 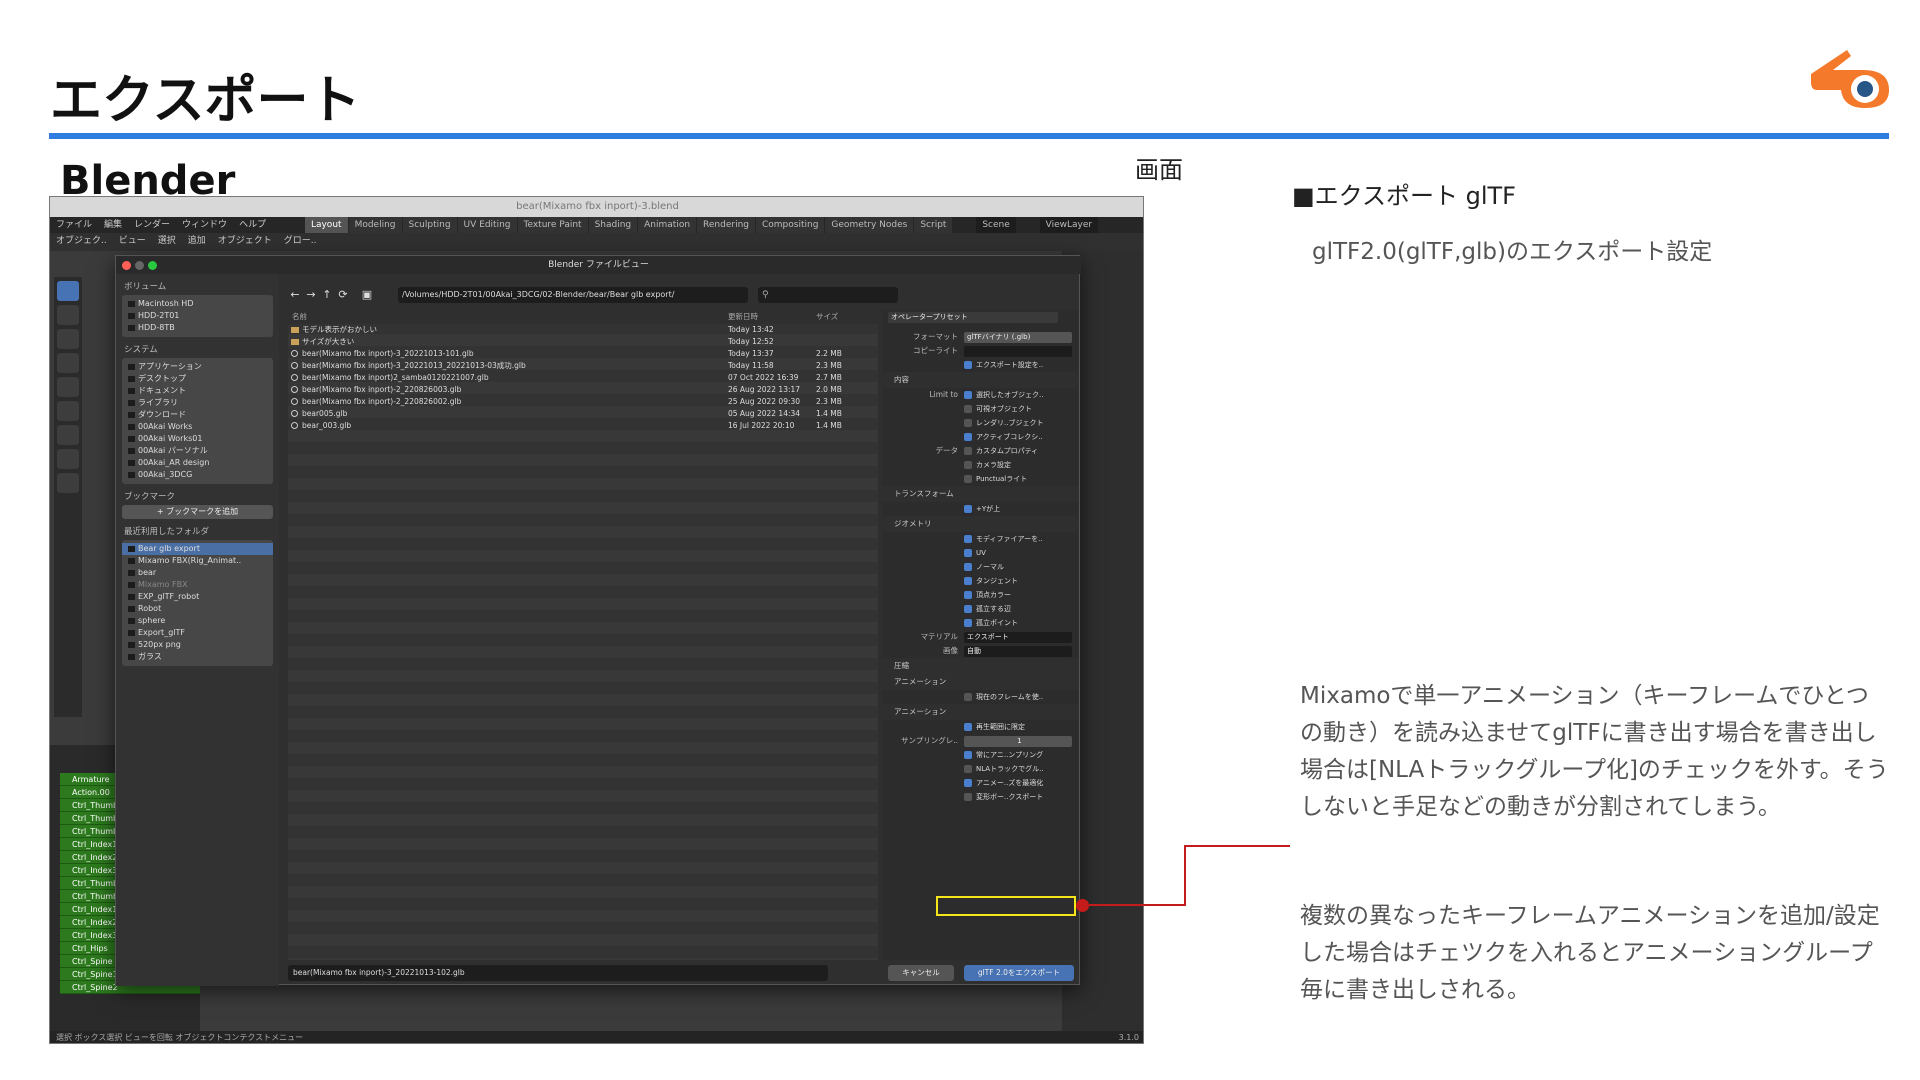 I want to click on operator-preset: オペレータープリセット, so click(x=973, y=317).